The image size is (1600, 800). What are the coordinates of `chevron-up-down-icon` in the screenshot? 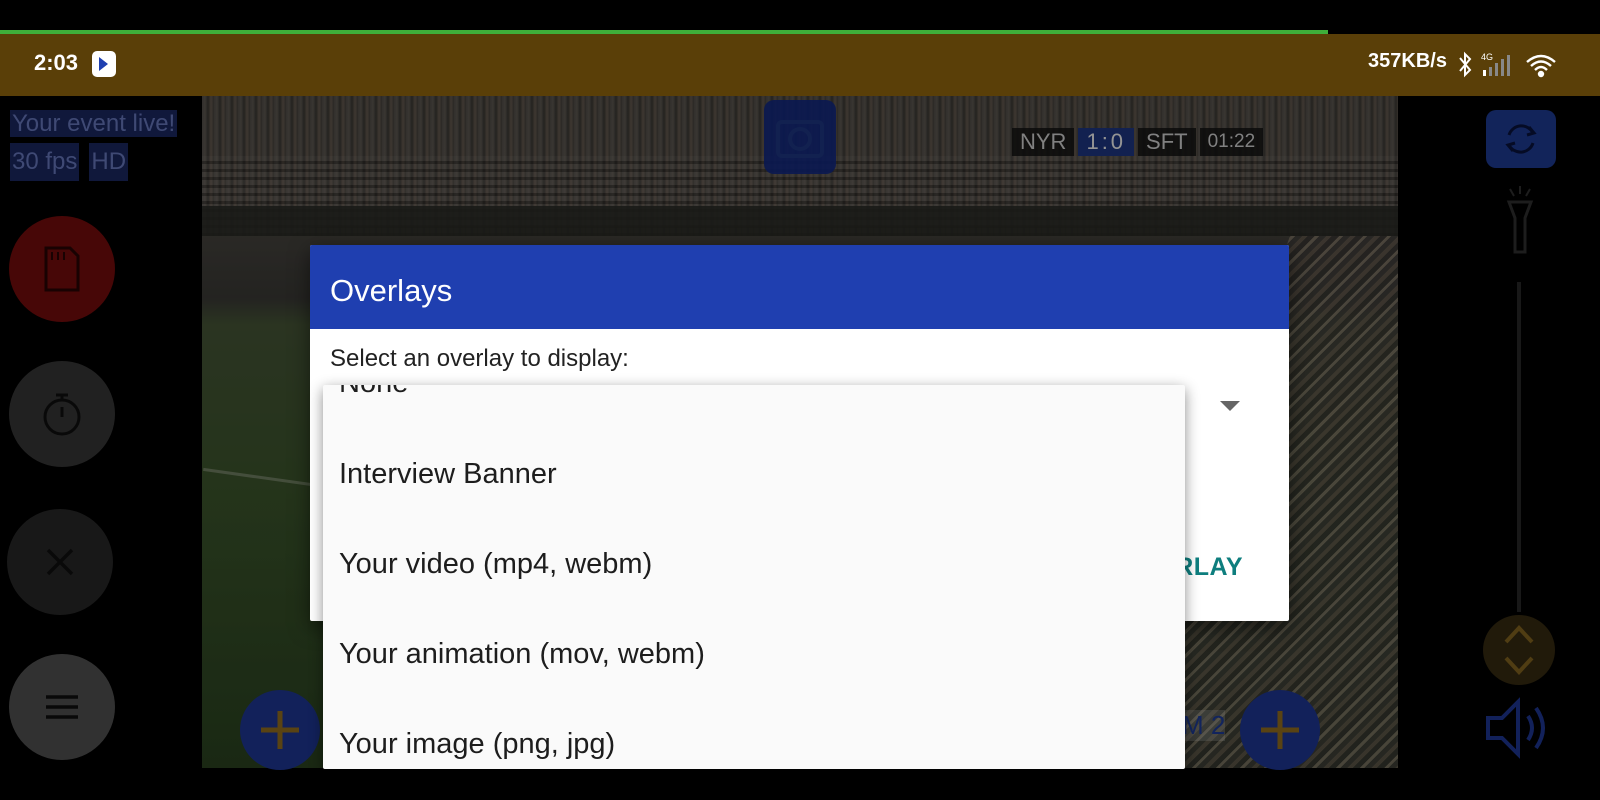 It's located at (1519, 650).